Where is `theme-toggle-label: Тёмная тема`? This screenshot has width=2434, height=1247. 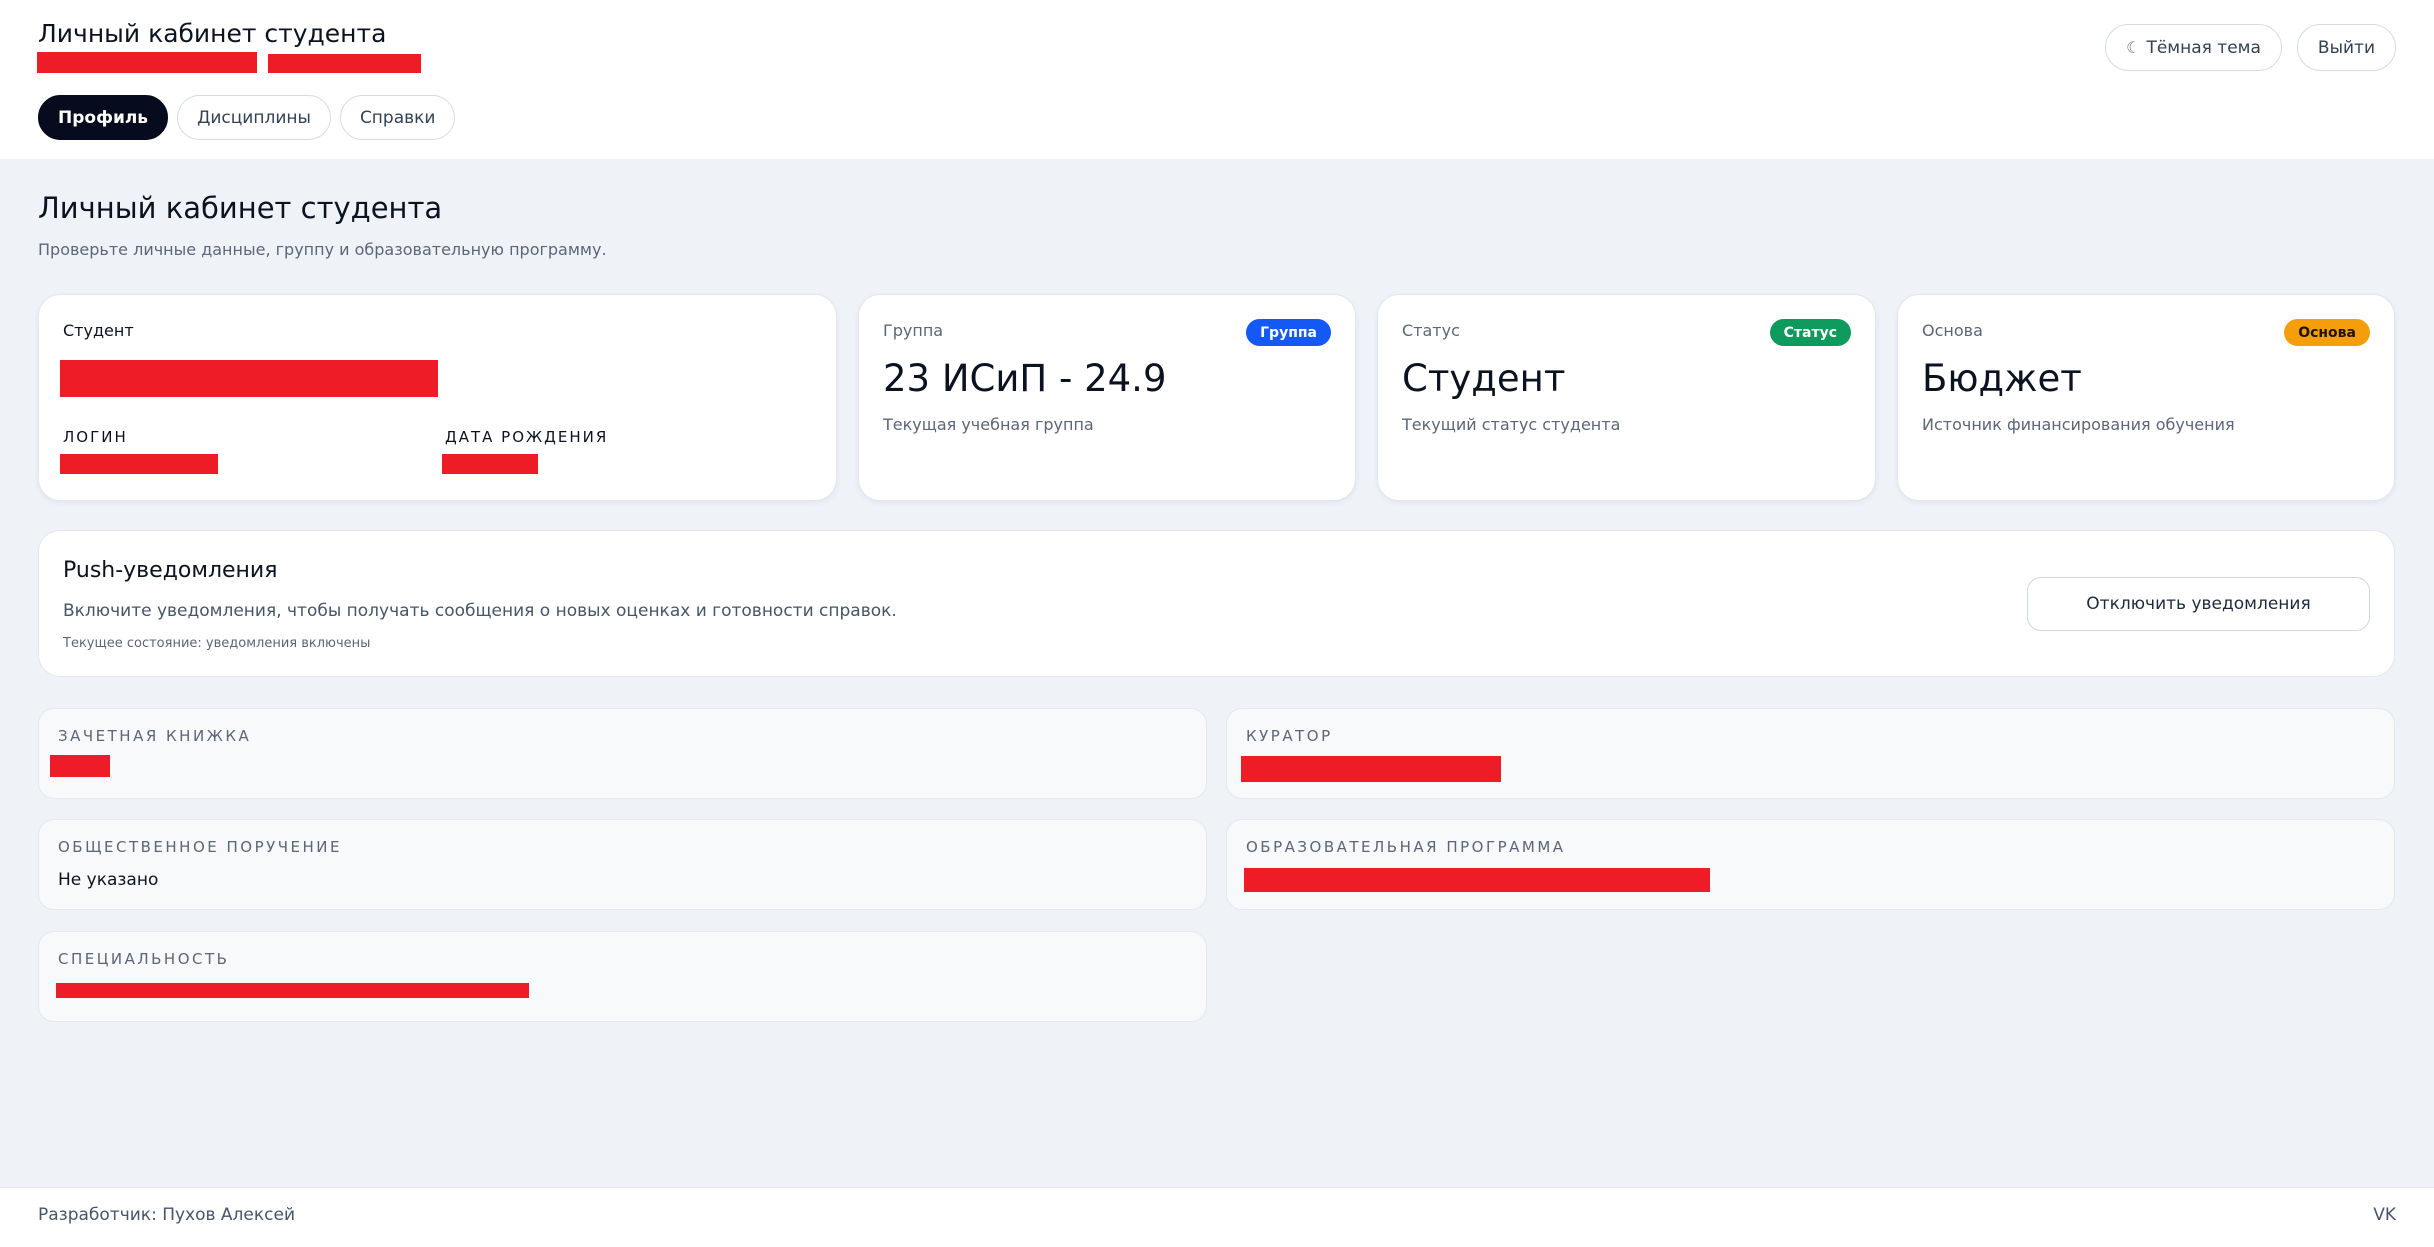
theme-toggle-label: Тёмная тема is located at coordinates (2203, 47).